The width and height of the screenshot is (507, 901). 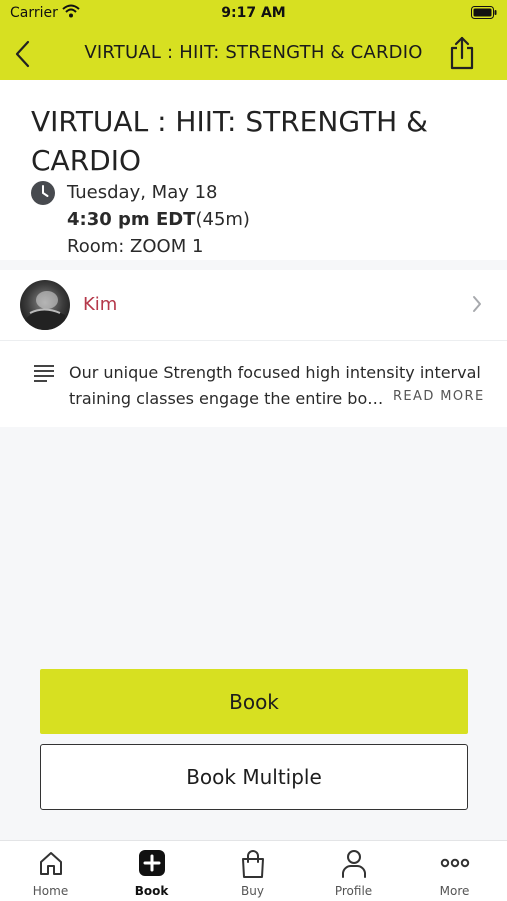 I want to click on shopping-bag-icon, so click(x=252, y=864).